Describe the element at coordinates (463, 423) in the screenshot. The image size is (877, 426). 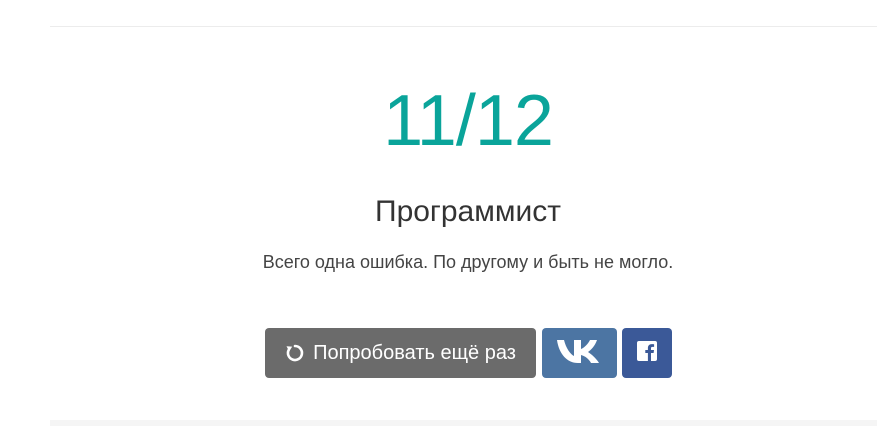
I see `bottom-bar` at that location.